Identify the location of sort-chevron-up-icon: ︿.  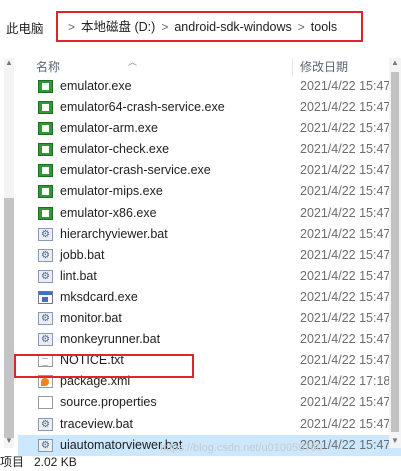
(133, 62).